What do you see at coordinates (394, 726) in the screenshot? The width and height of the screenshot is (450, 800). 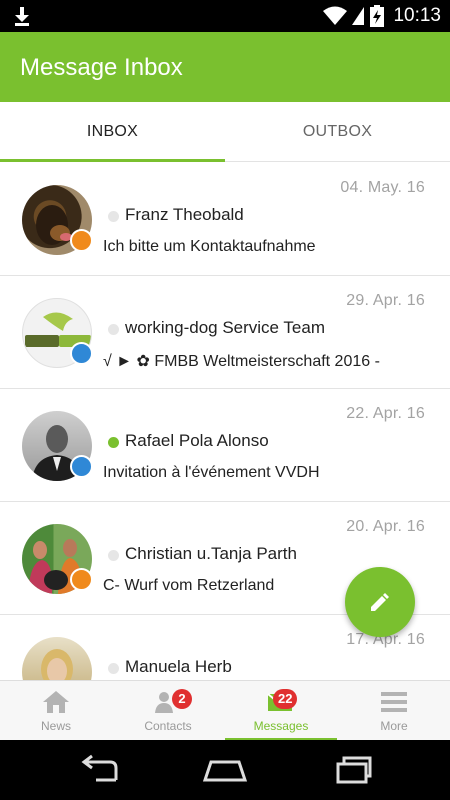 I see `nav-label: More` at bounding box center [394, 726].